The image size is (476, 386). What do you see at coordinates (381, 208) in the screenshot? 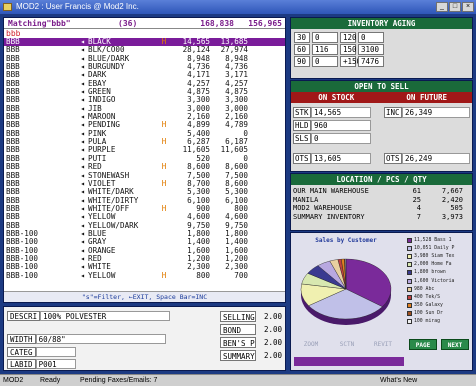
I see `location-row: MOD2 WAREHOUSE 4 505` at bounding box center [381, 208].